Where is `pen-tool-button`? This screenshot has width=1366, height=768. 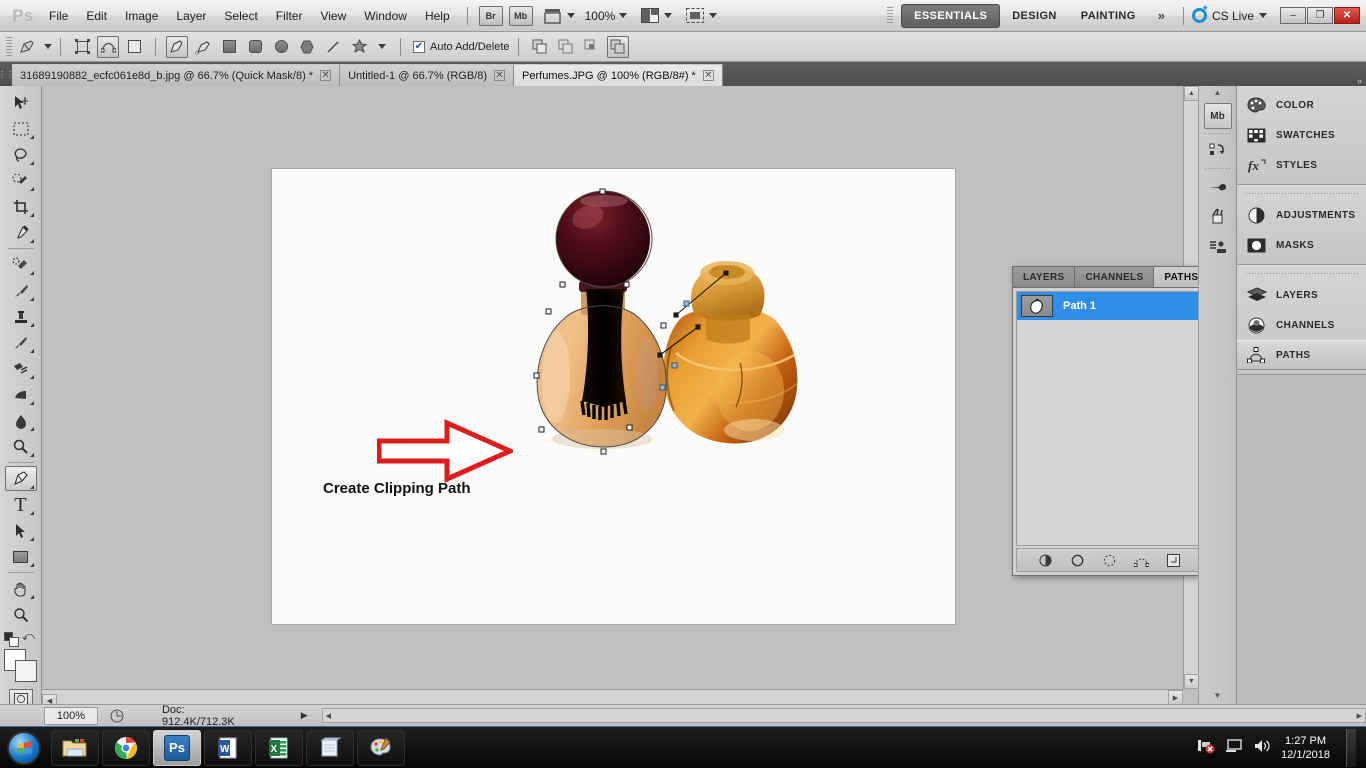
pen-tool-button is located at coordinates (177, 46).